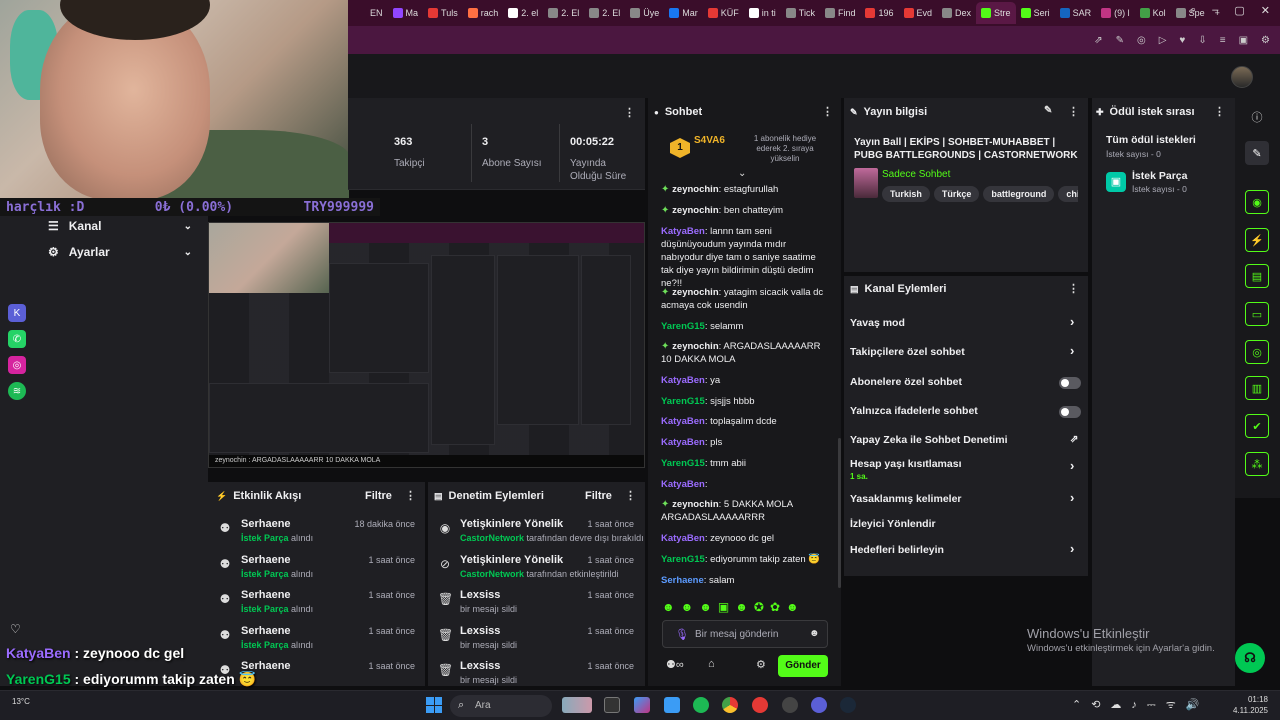  What do you see at coordinates (15, 629) in the screenshot?
I see `heart-icon: ♡` at bounding box center [15, 629].